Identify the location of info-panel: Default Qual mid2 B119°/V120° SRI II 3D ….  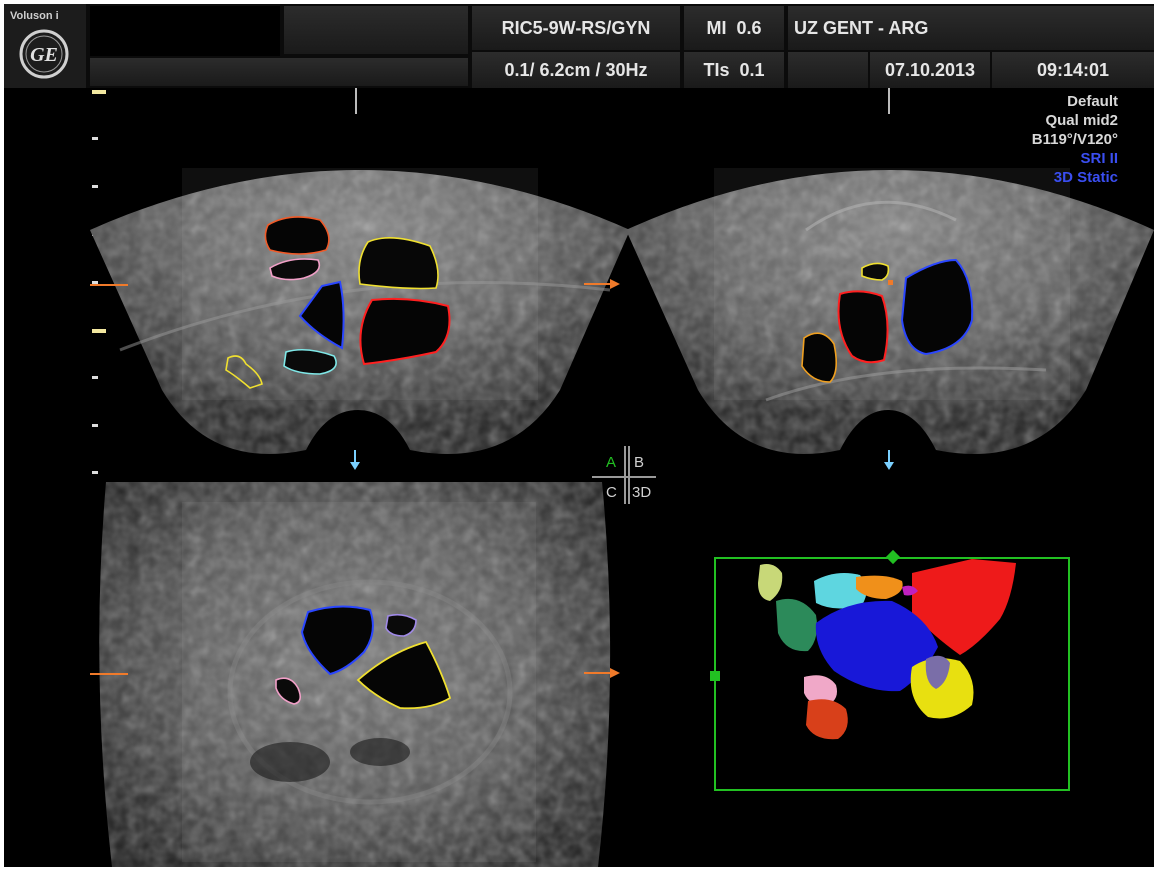
(1075, 139).